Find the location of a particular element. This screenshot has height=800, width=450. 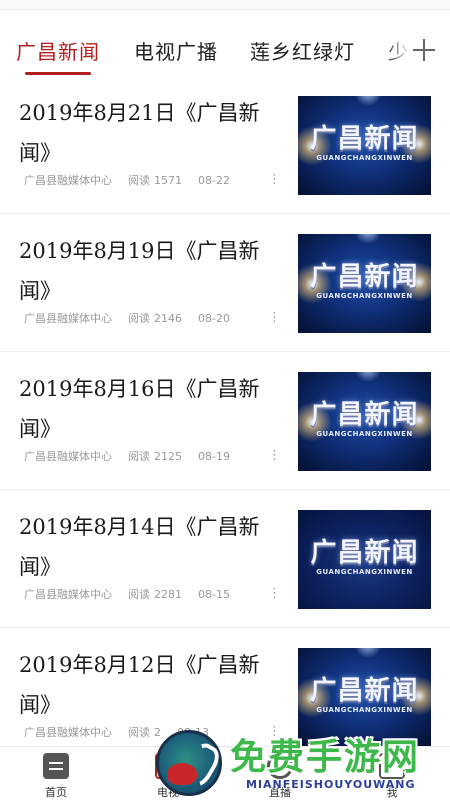

news-meta: 广昌县融媒体中心 阅读 2281 08-15 is located at coordinates (135, 594).